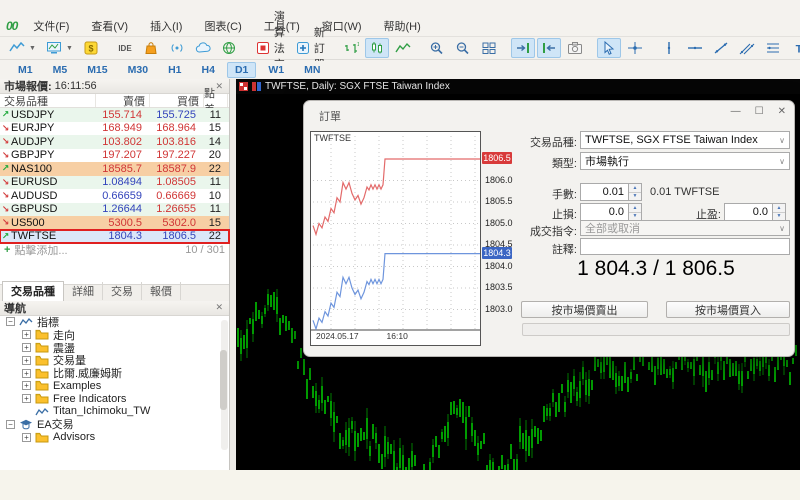 The image size is (800, 500). Describe the element at coordinates (276, 70) in the screenshot. I see `timeframe-w1: W1` at that location.